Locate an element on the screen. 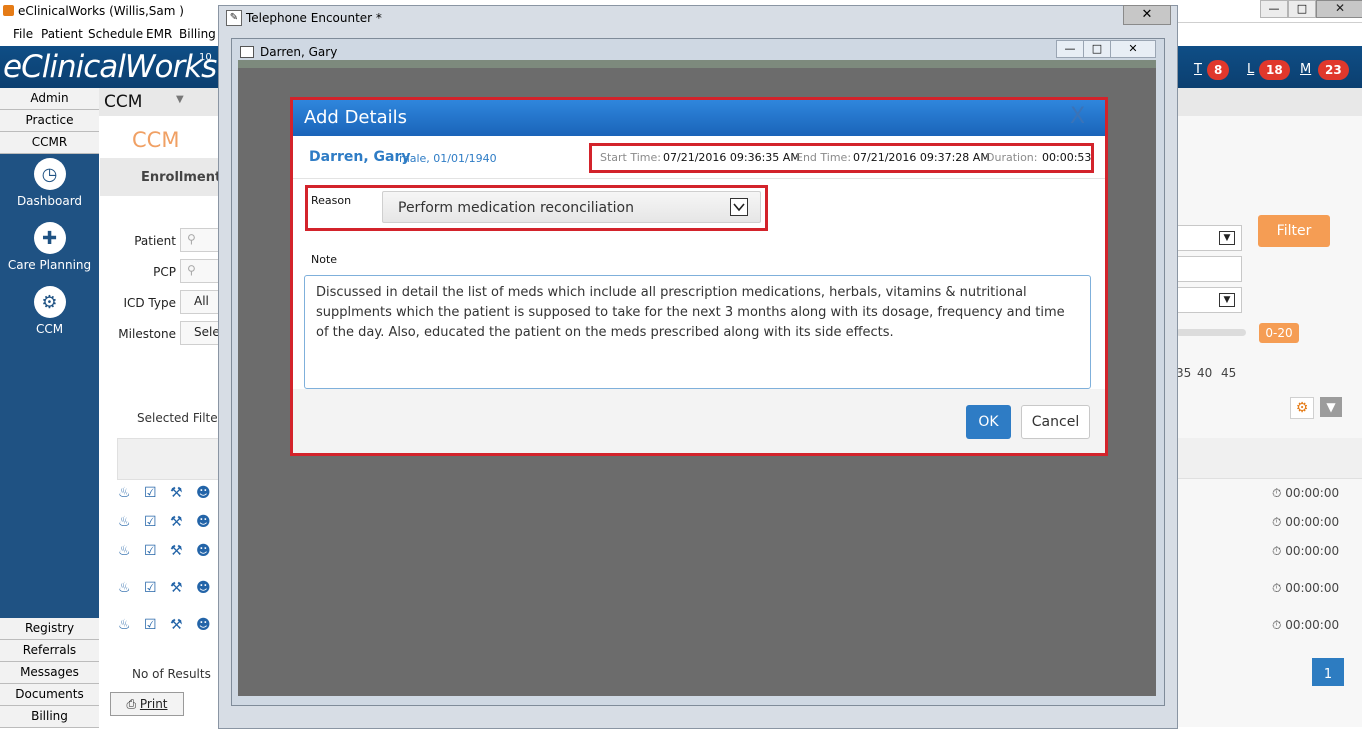 The height and width of the screenshot is (729, 1362). stopwatch-icon: ⏱ is located at coordinates (1277, 551).